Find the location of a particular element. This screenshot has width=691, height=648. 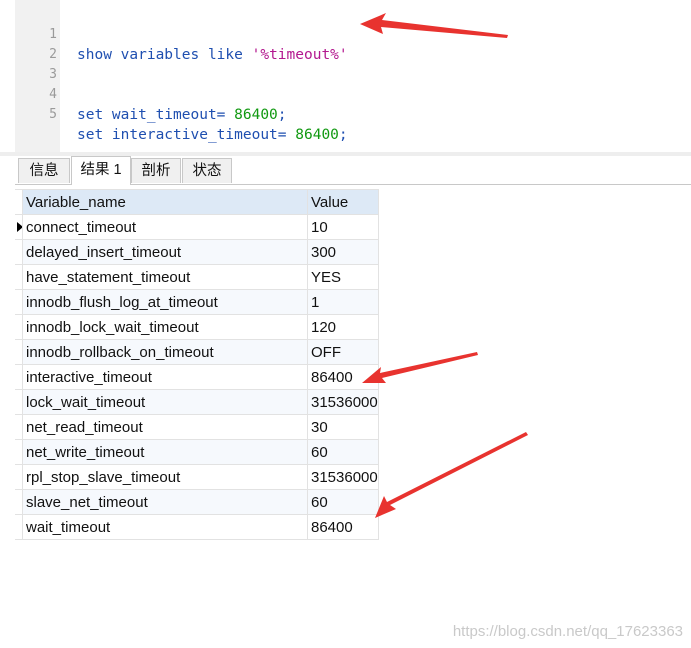

code-text: set wait_timeout= 86400; is located at coordinates (182, 115).